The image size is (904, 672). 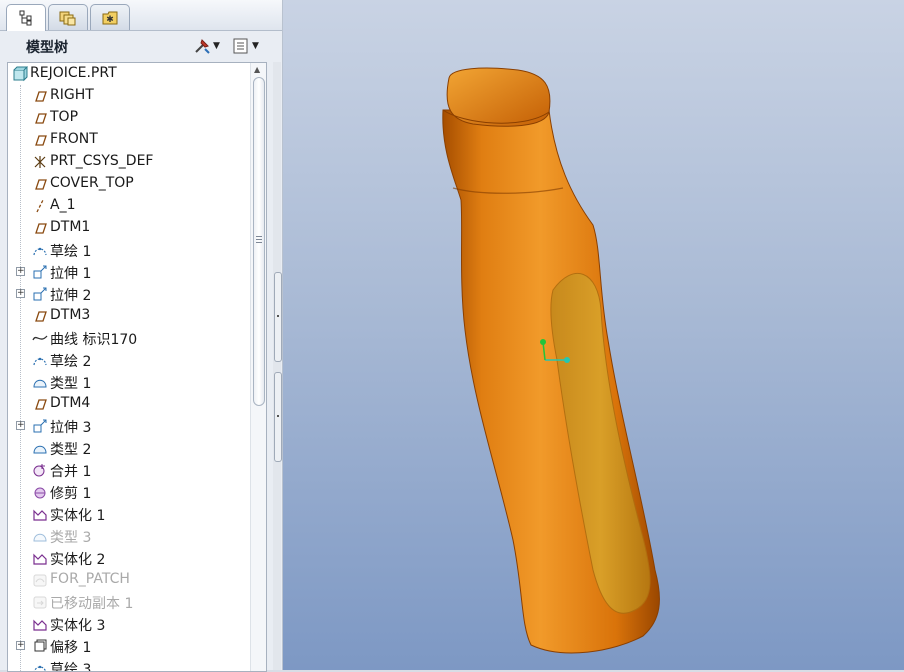 What do you see at coordinates (128, 382) in the screenshot?
I see `tree-item: 类型 1` at bounding box center [128, 382].